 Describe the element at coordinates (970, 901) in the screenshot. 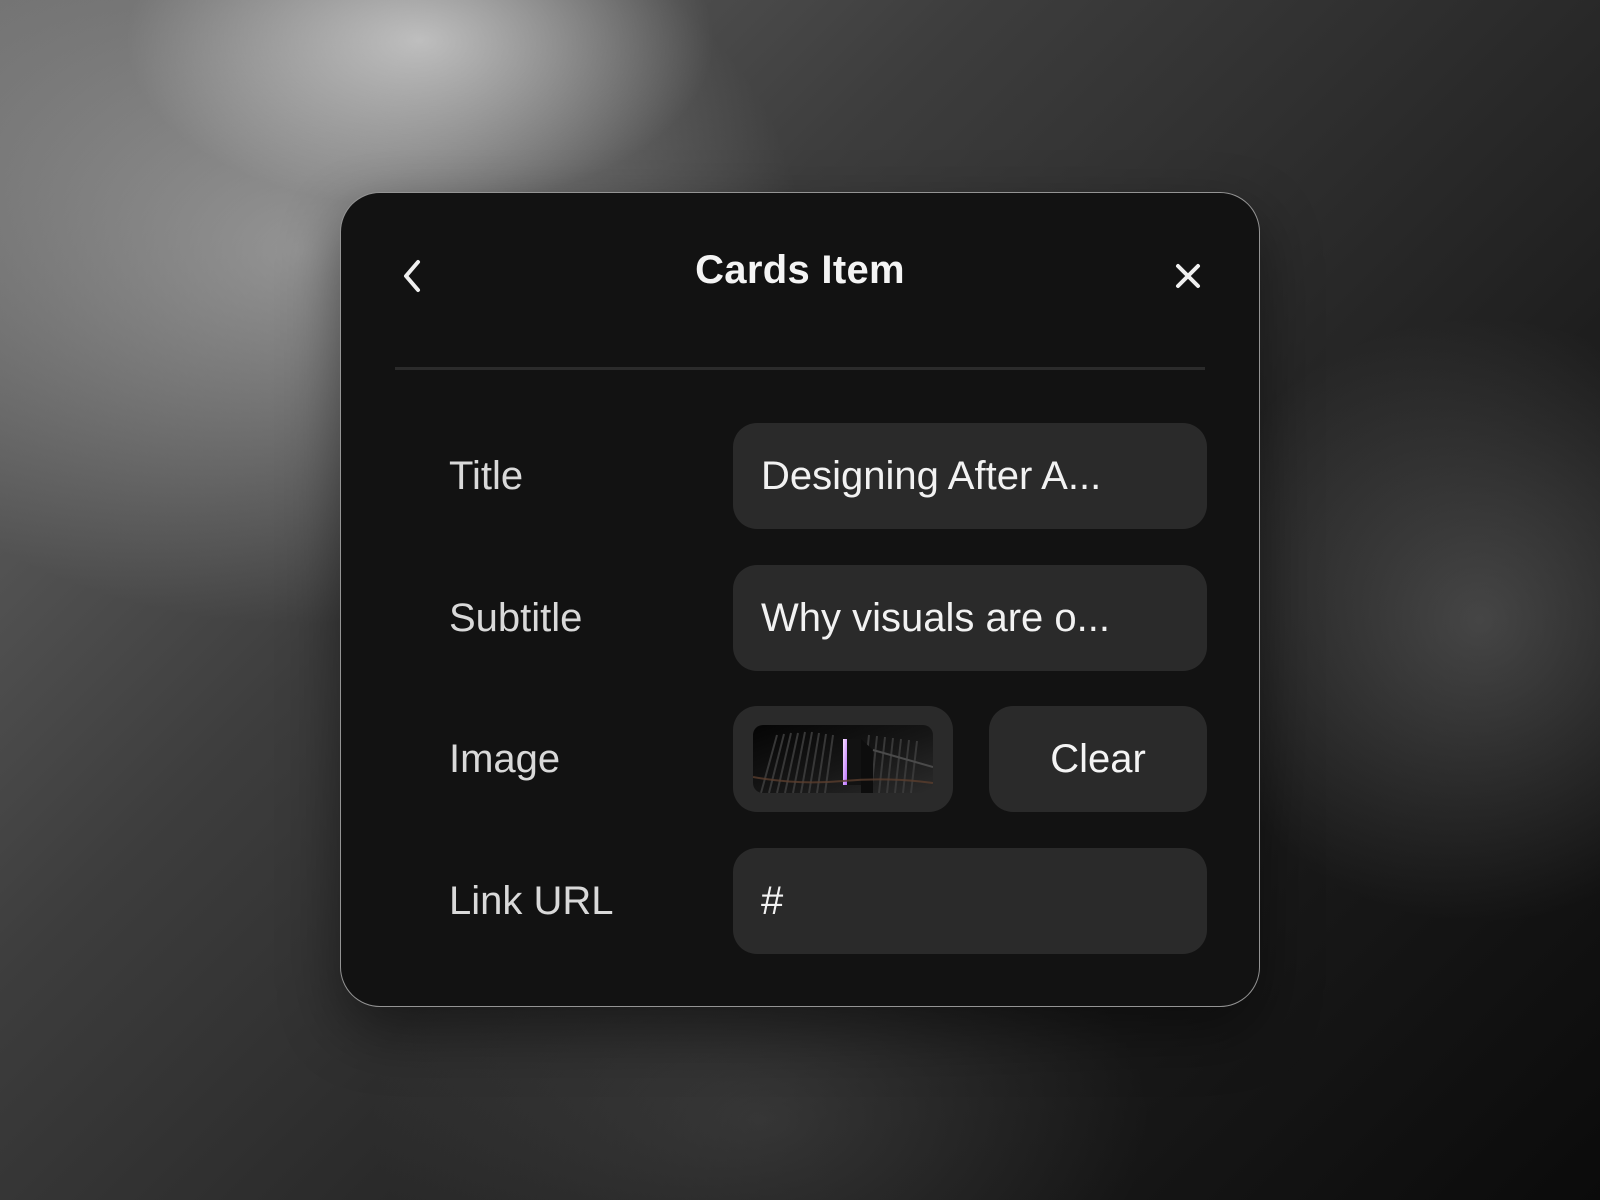

I see `link-url-input` at that location.